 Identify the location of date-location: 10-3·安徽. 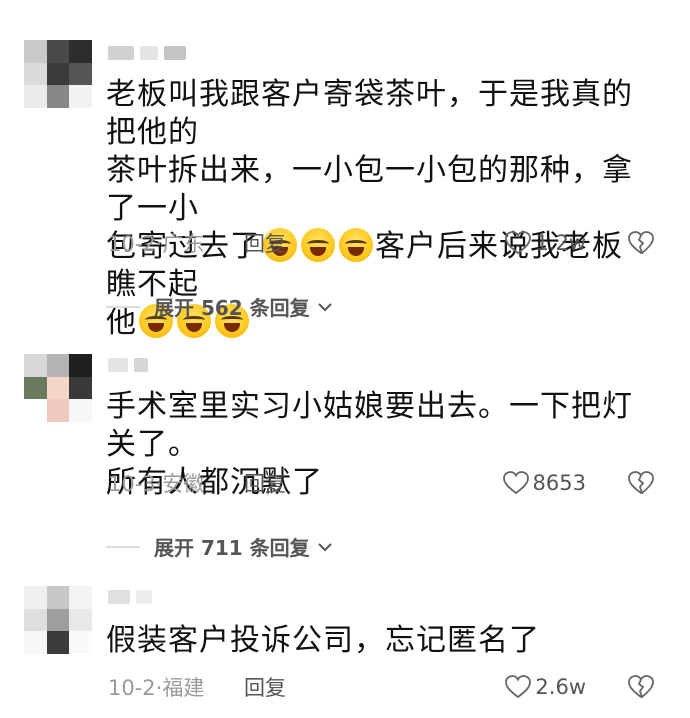
(156, 484).